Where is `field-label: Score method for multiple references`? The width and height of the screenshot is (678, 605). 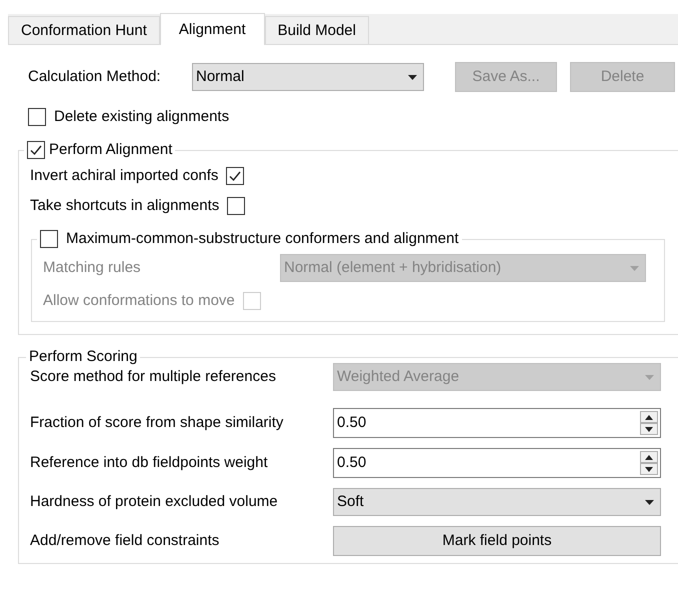
field-label: Score method for multiple references is located at coordinates (153, 376).